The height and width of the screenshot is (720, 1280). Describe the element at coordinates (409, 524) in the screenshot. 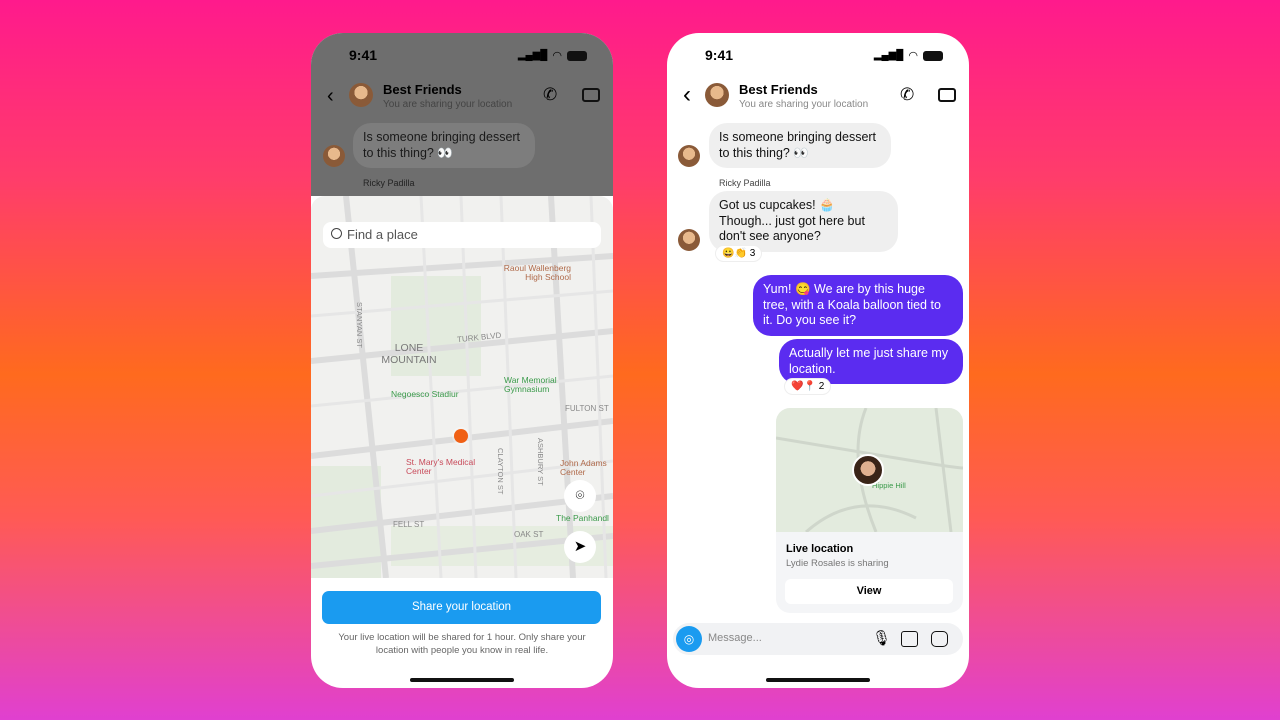

I see `map-label-fell: FELL ST` at that location.